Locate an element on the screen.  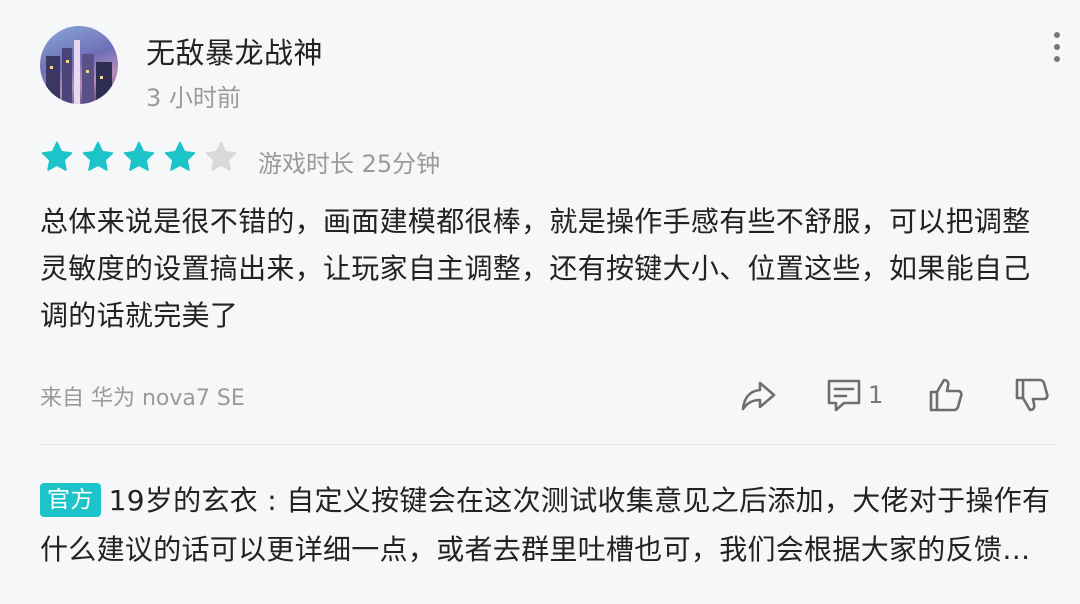
thumbs-down-icon is located at coordinates (1032, 395).